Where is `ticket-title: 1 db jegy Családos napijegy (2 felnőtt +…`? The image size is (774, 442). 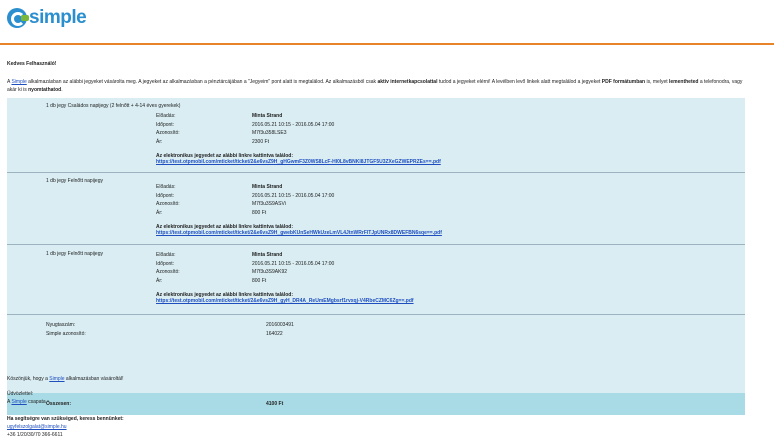 ticket-title: 1 db jegy Családos napijegy (2 felnőtt +… is located at coordinates (113, 106).